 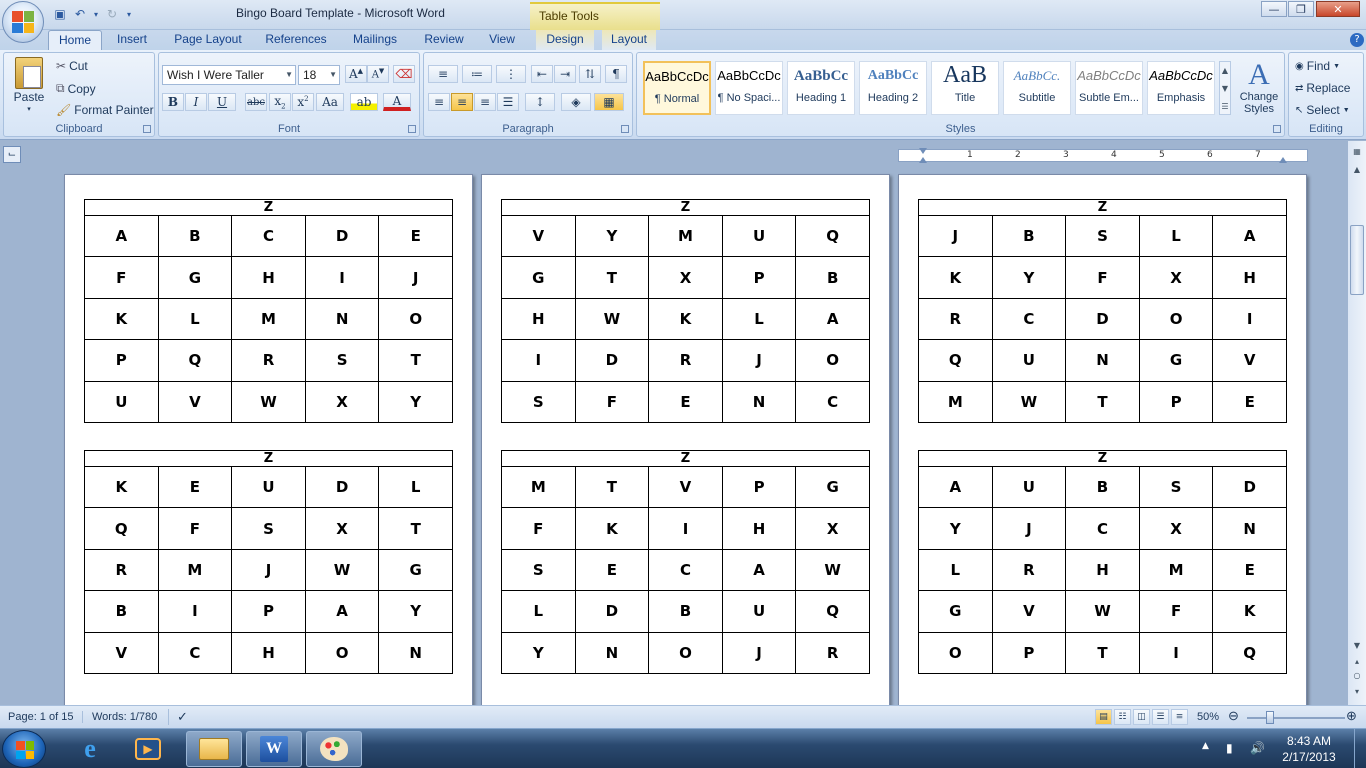 What do you see at coordinates (477, 74) in the screenshot?
I see `numbering-button: ≔` at bounding box center [477, 74].